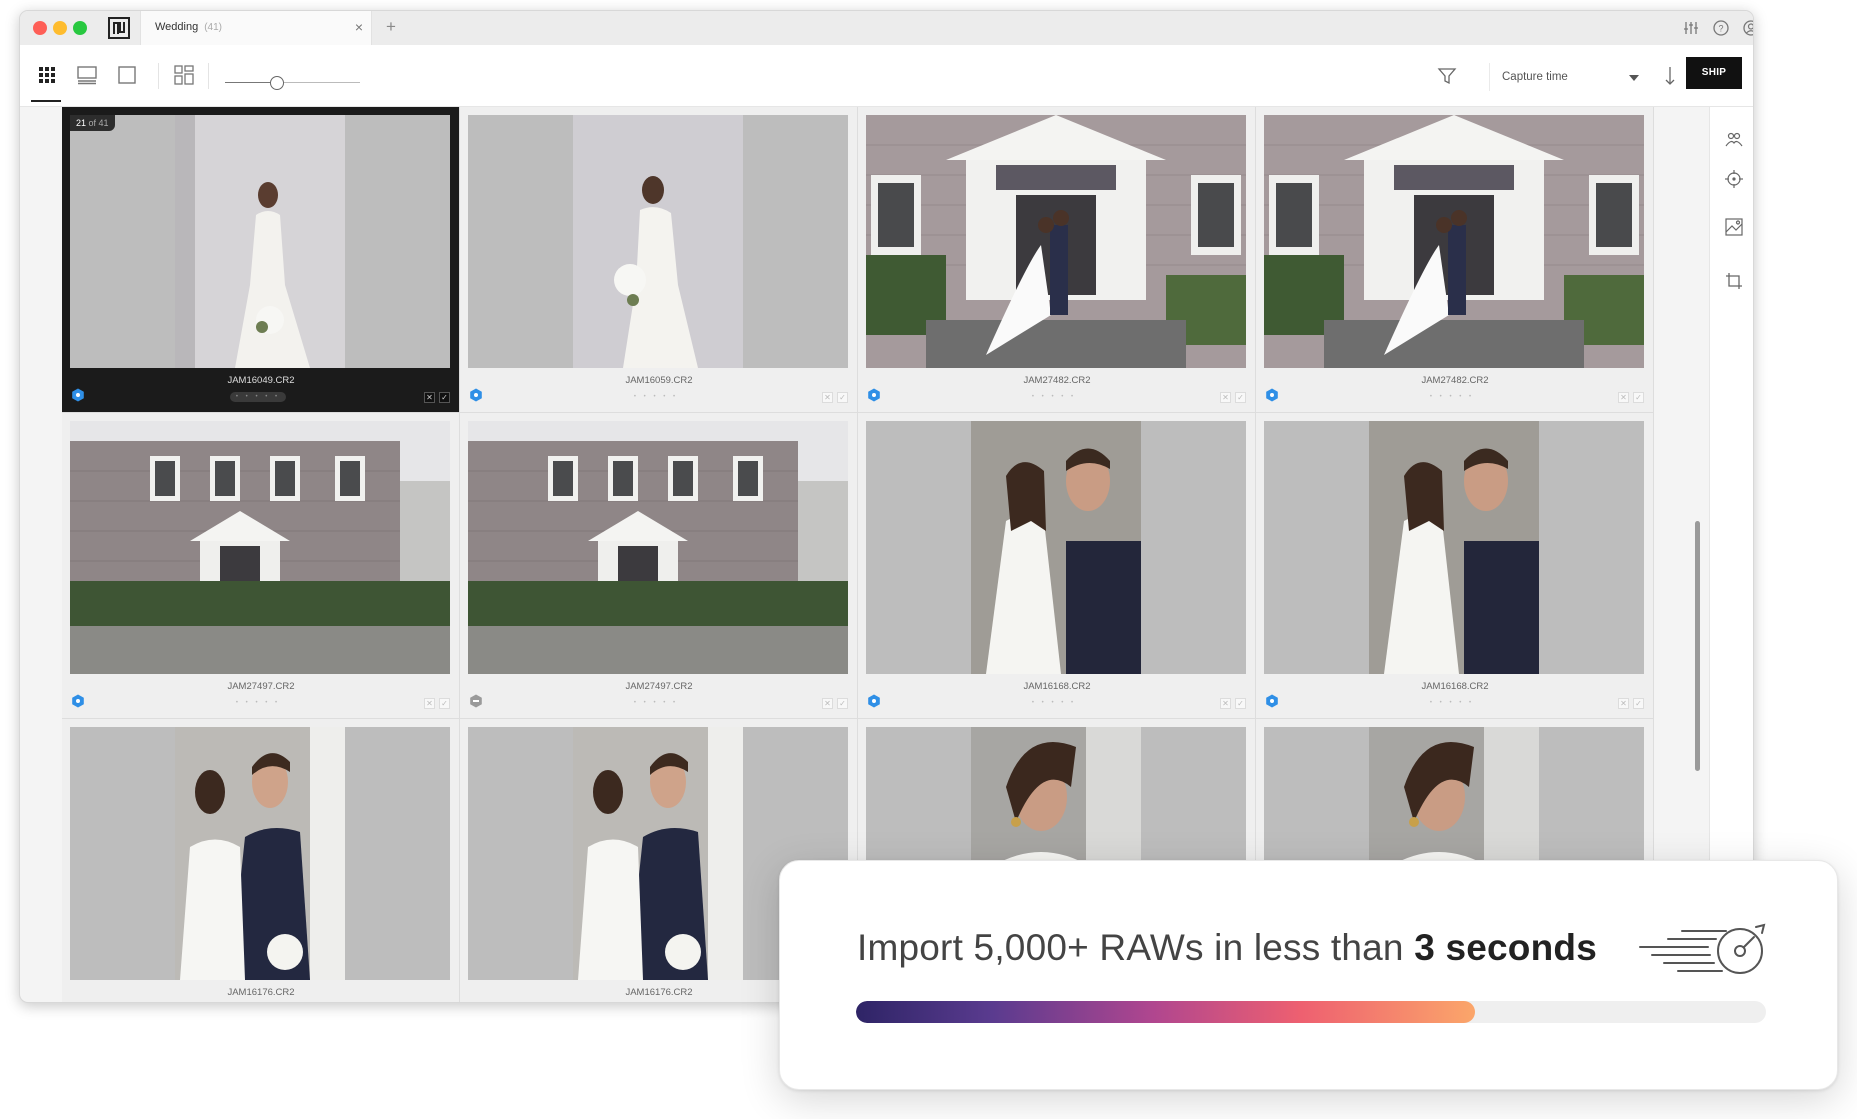 Image resolution: width=1857 pixels, height=1119 pixels. I want to click on adjust-sliders-icon, so click(1691, 28).